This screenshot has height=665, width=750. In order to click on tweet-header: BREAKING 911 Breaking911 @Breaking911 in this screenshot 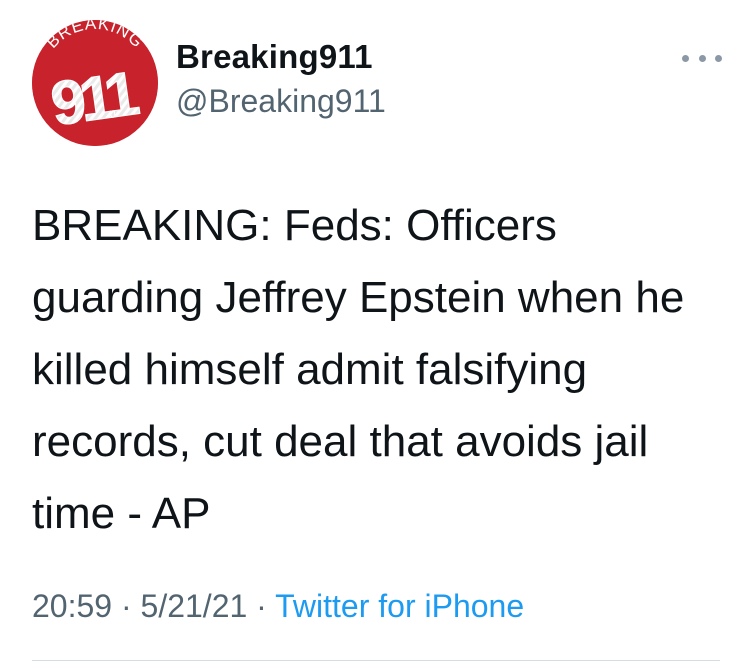, I will do `click(209, 83)`.